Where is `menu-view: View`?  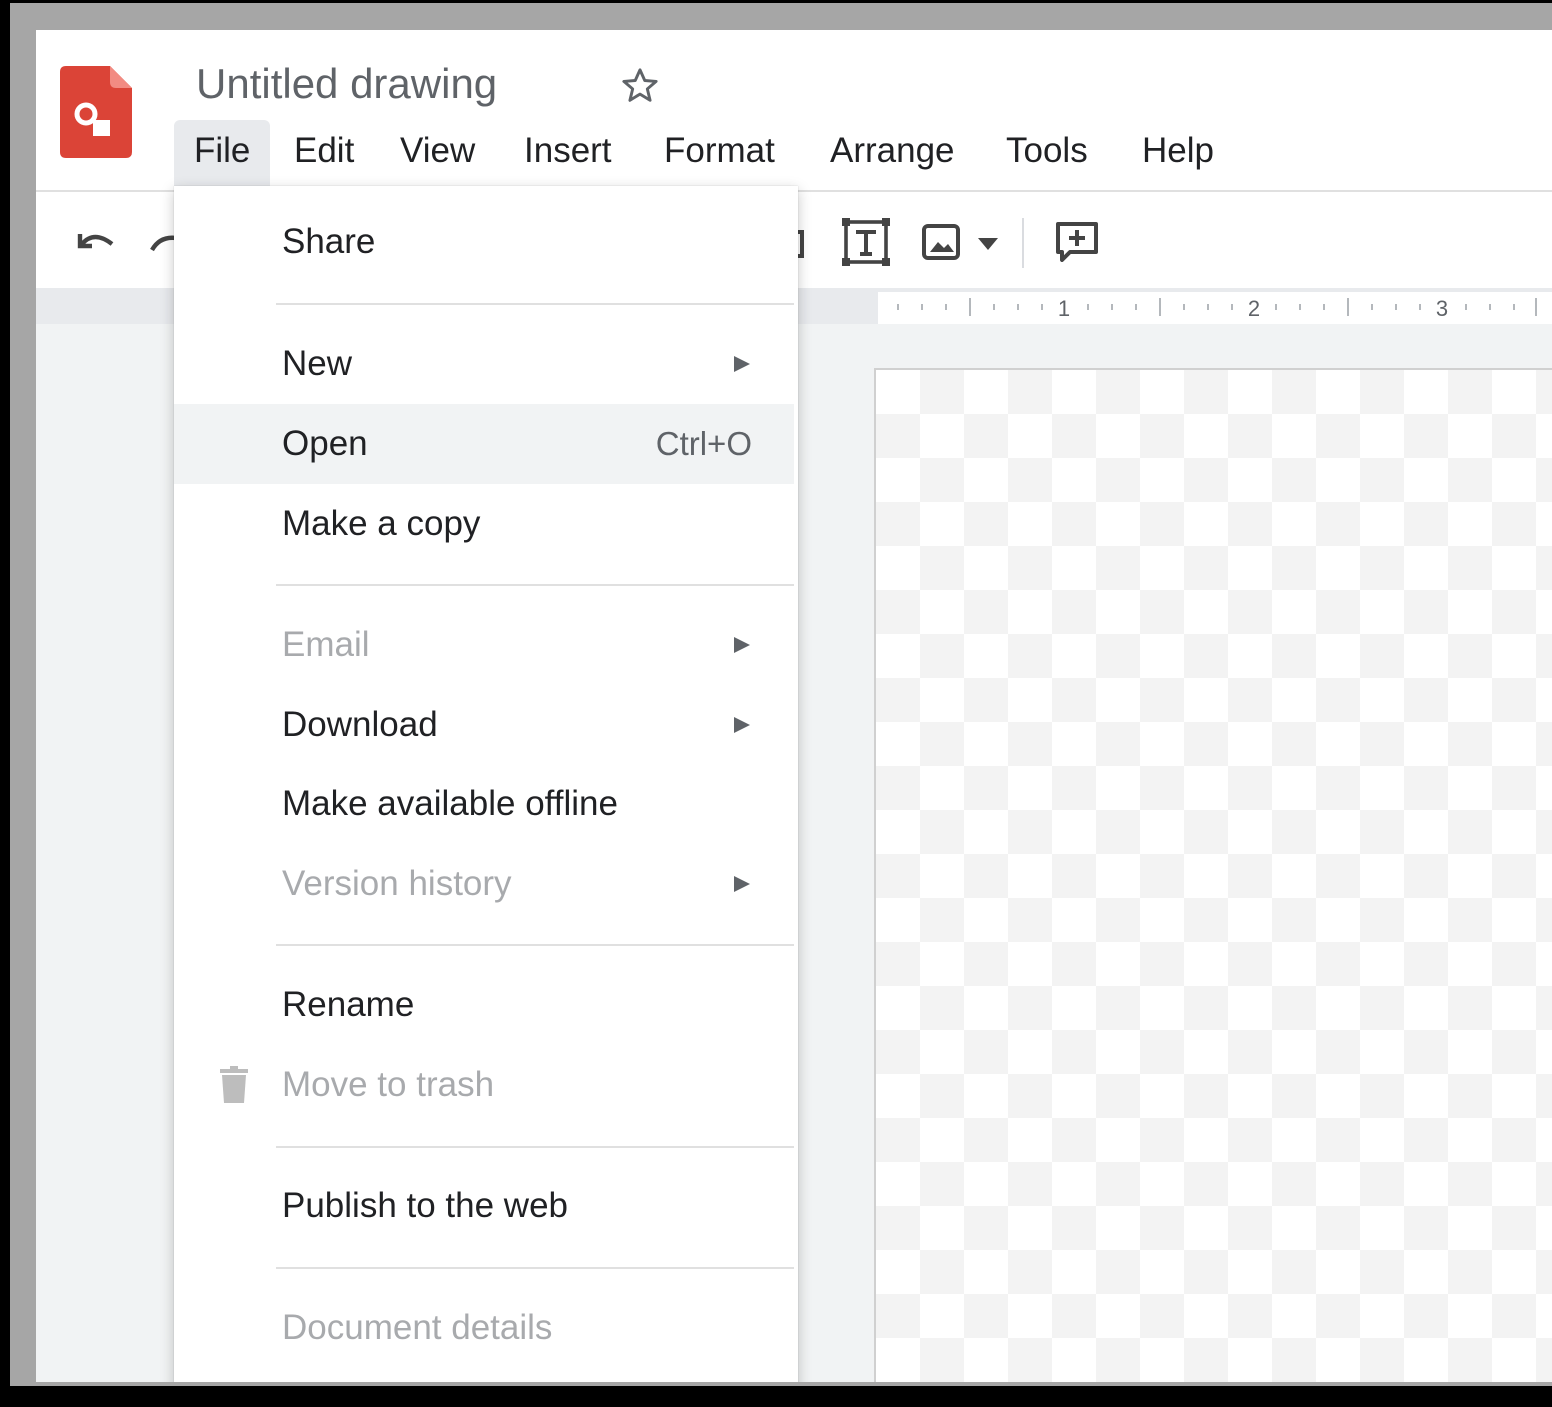 menu-view: View is located at coordinates (437, 153).